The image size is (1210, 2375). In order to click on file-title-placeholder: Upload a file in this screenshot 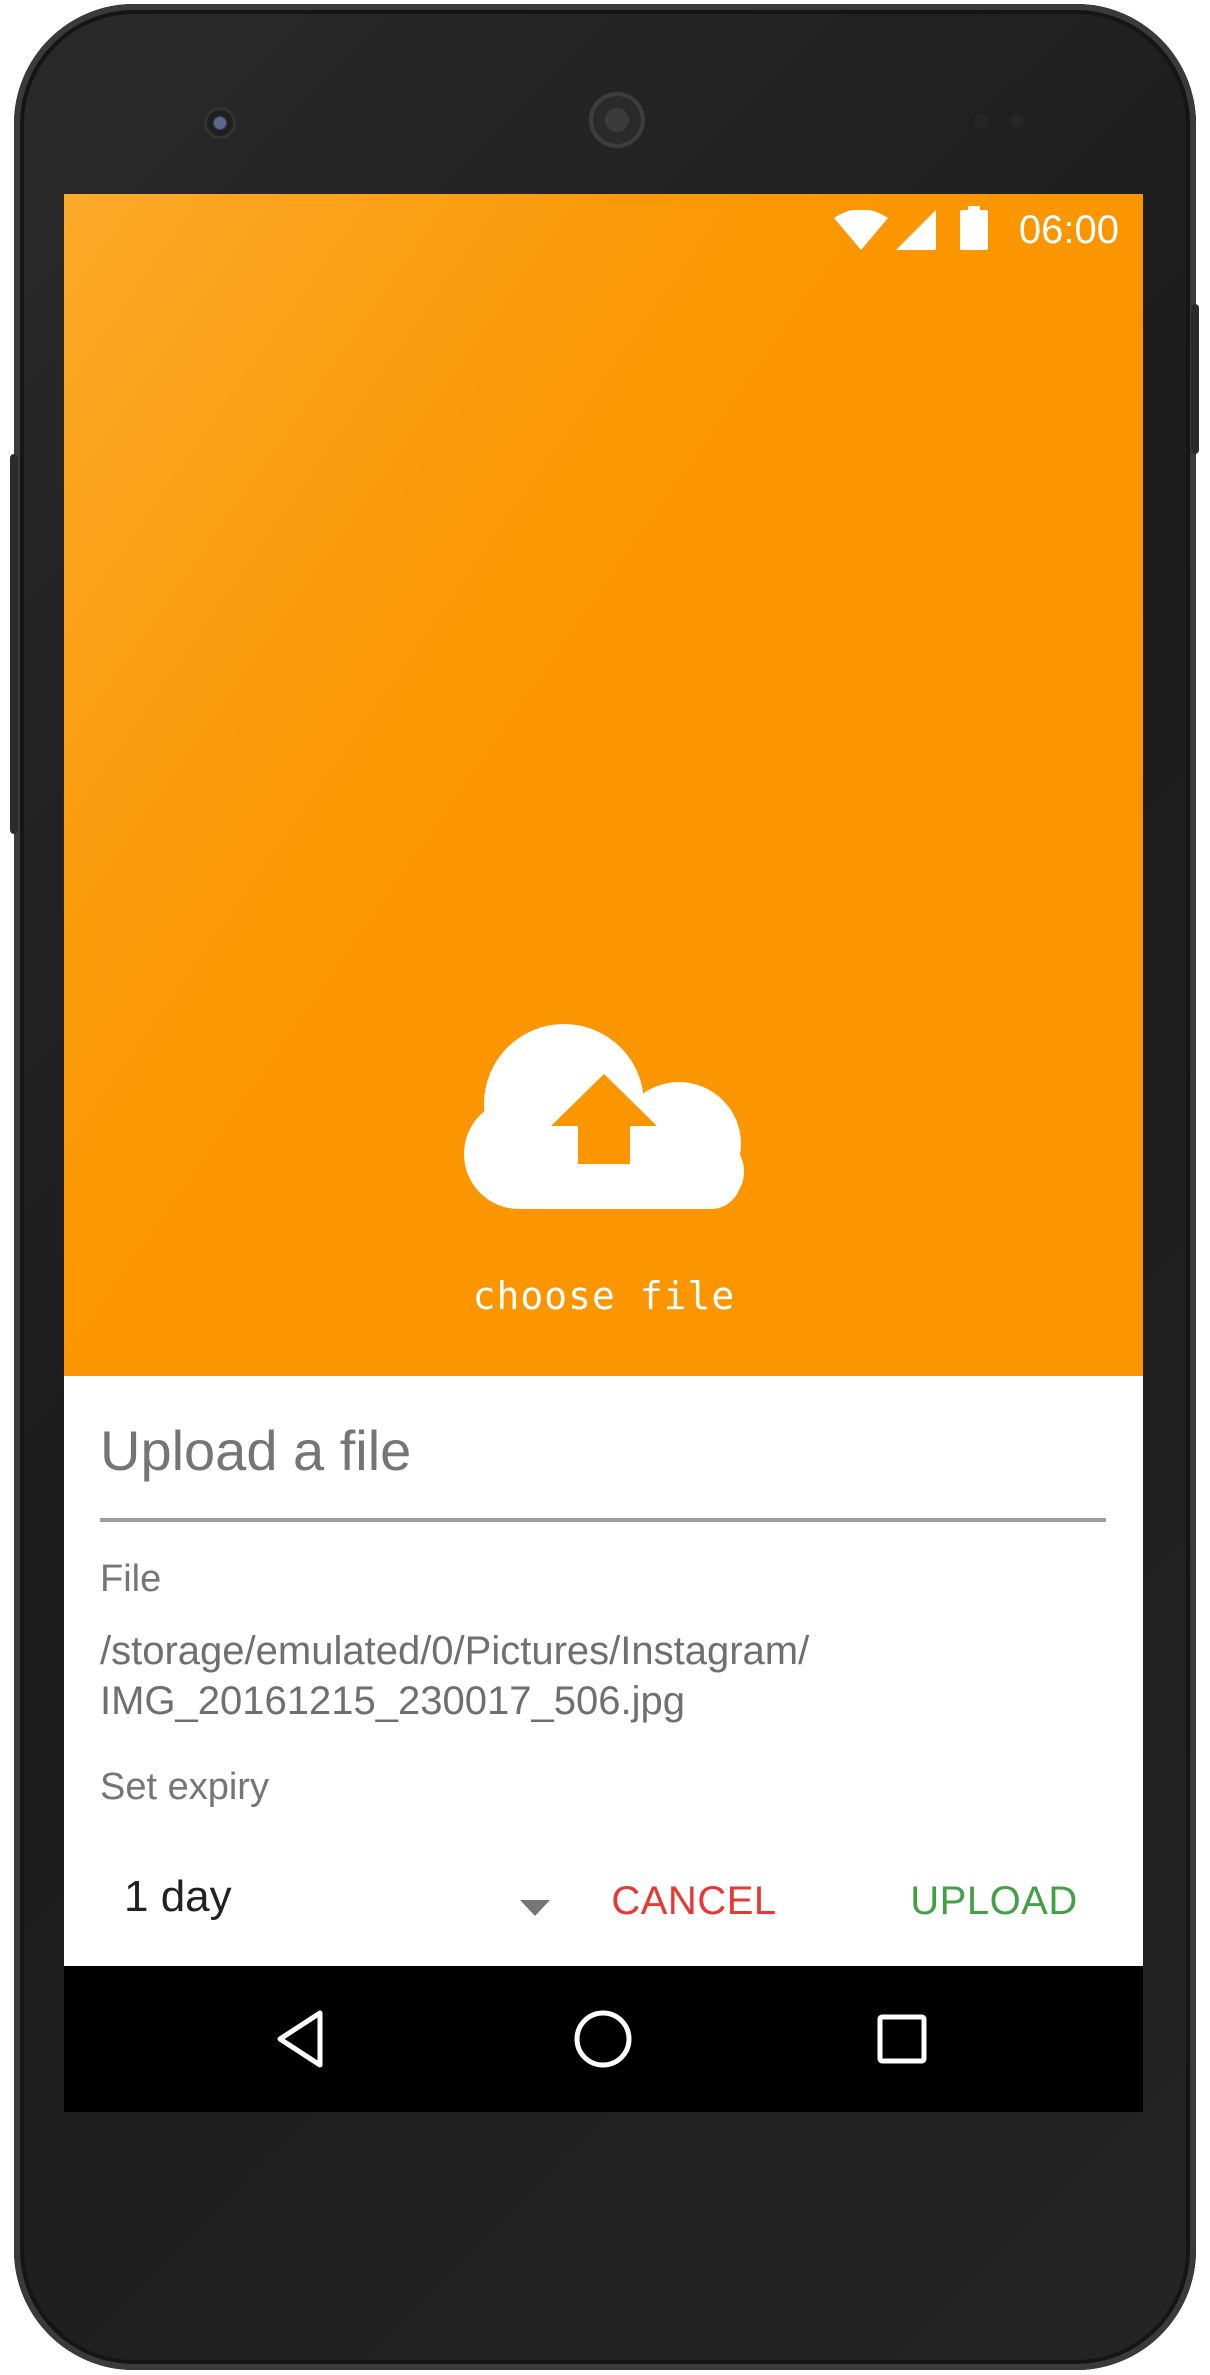, I will do `click(256, 1450)`.